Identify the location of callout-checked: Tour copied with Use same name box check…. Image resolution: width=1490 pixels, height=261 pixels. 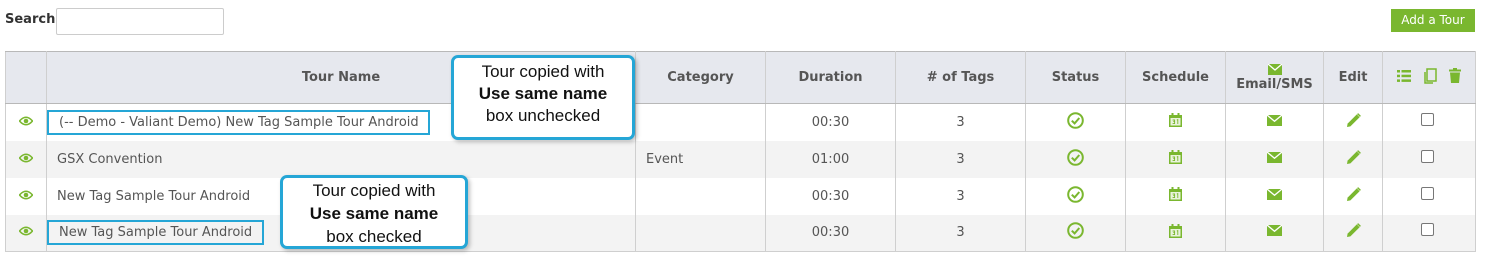
(374, 212).